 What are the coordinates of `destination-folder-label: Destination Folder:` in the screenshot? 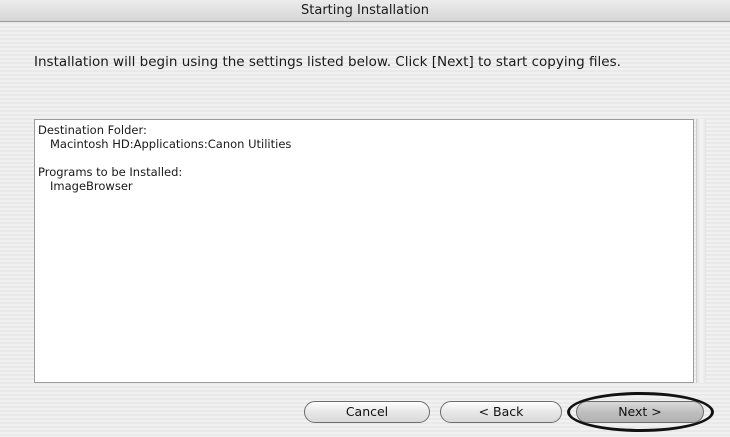 It's located at (92, 130).